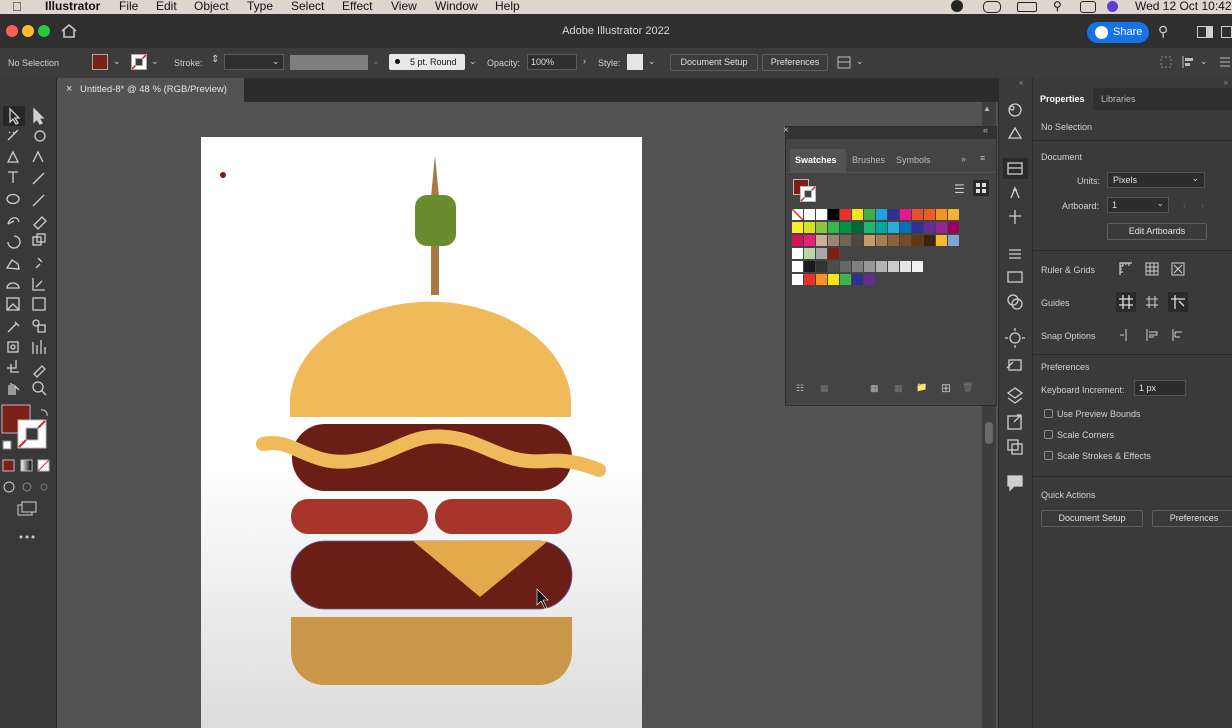 The height and width of the screenshot is (728, 1232). I want to click on keyboard-increment-input: 1 px, so click(1160, 388).